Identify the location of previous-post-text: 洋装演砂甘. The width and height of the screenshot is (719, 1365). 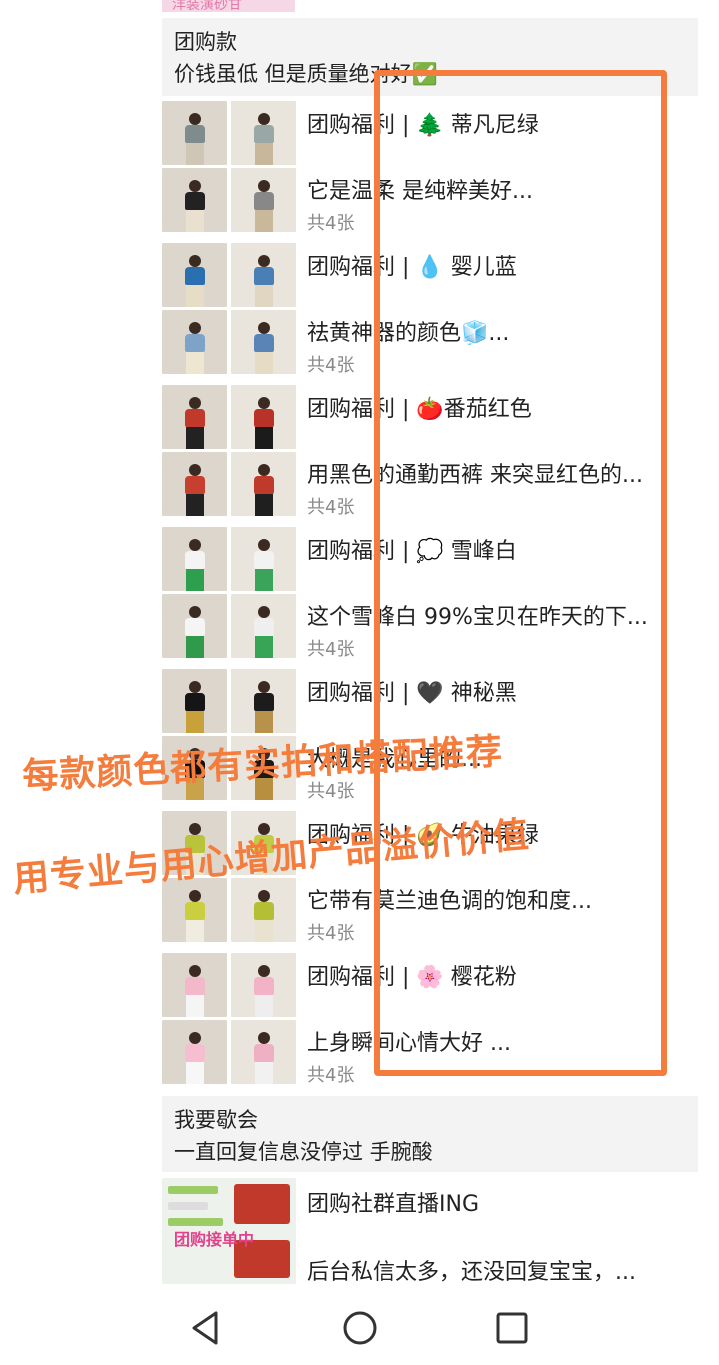
(207, 6).